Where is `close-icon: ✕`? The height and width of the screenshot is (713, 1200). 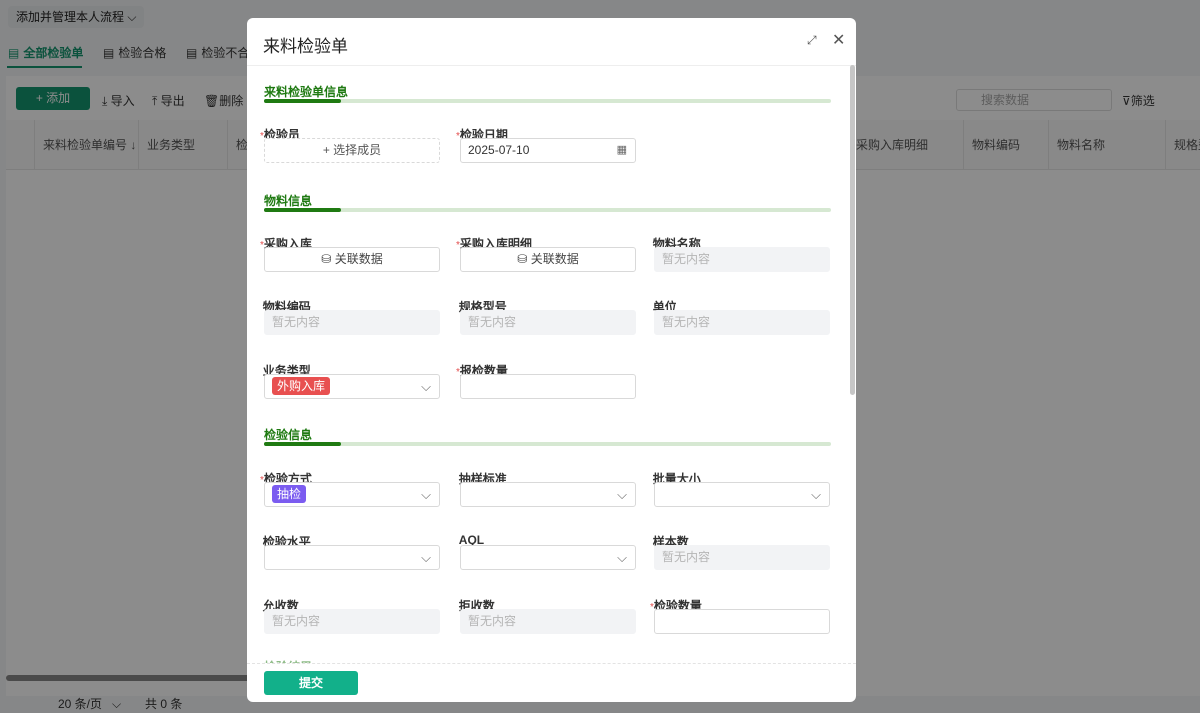
close-icon: ✕ is located at coordinates (838, 40).